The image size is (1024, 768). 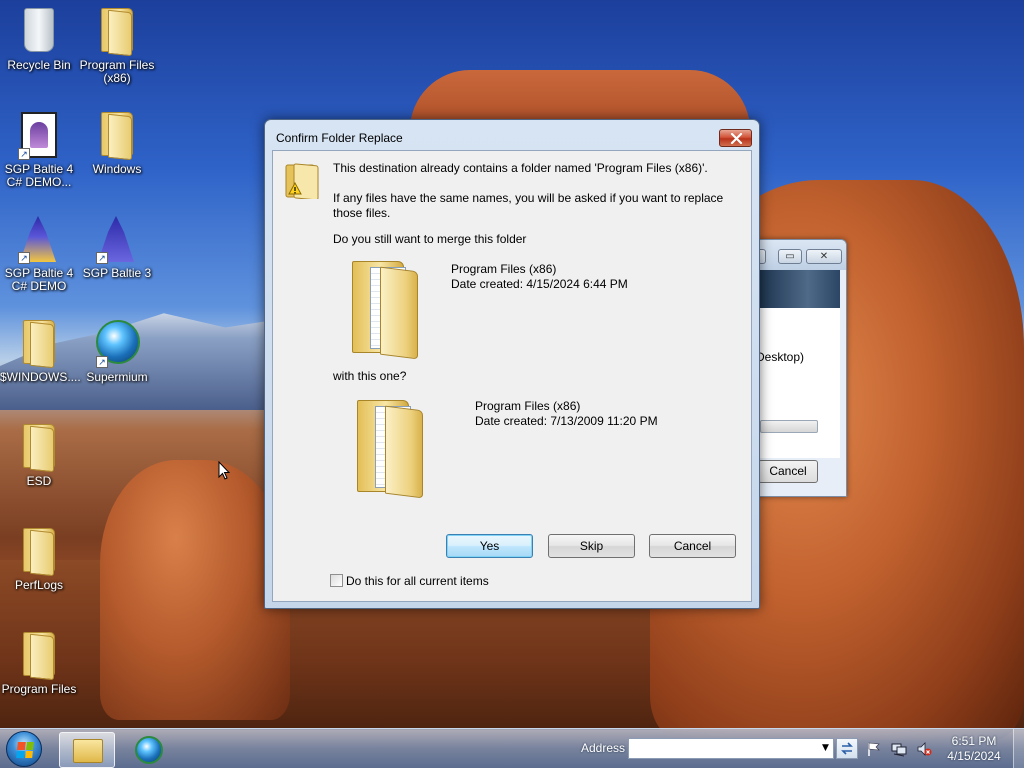 I want to click on copy-progress-dialog: ▭ ✕ Desktop) Cancel, so click(x=801, y=368).